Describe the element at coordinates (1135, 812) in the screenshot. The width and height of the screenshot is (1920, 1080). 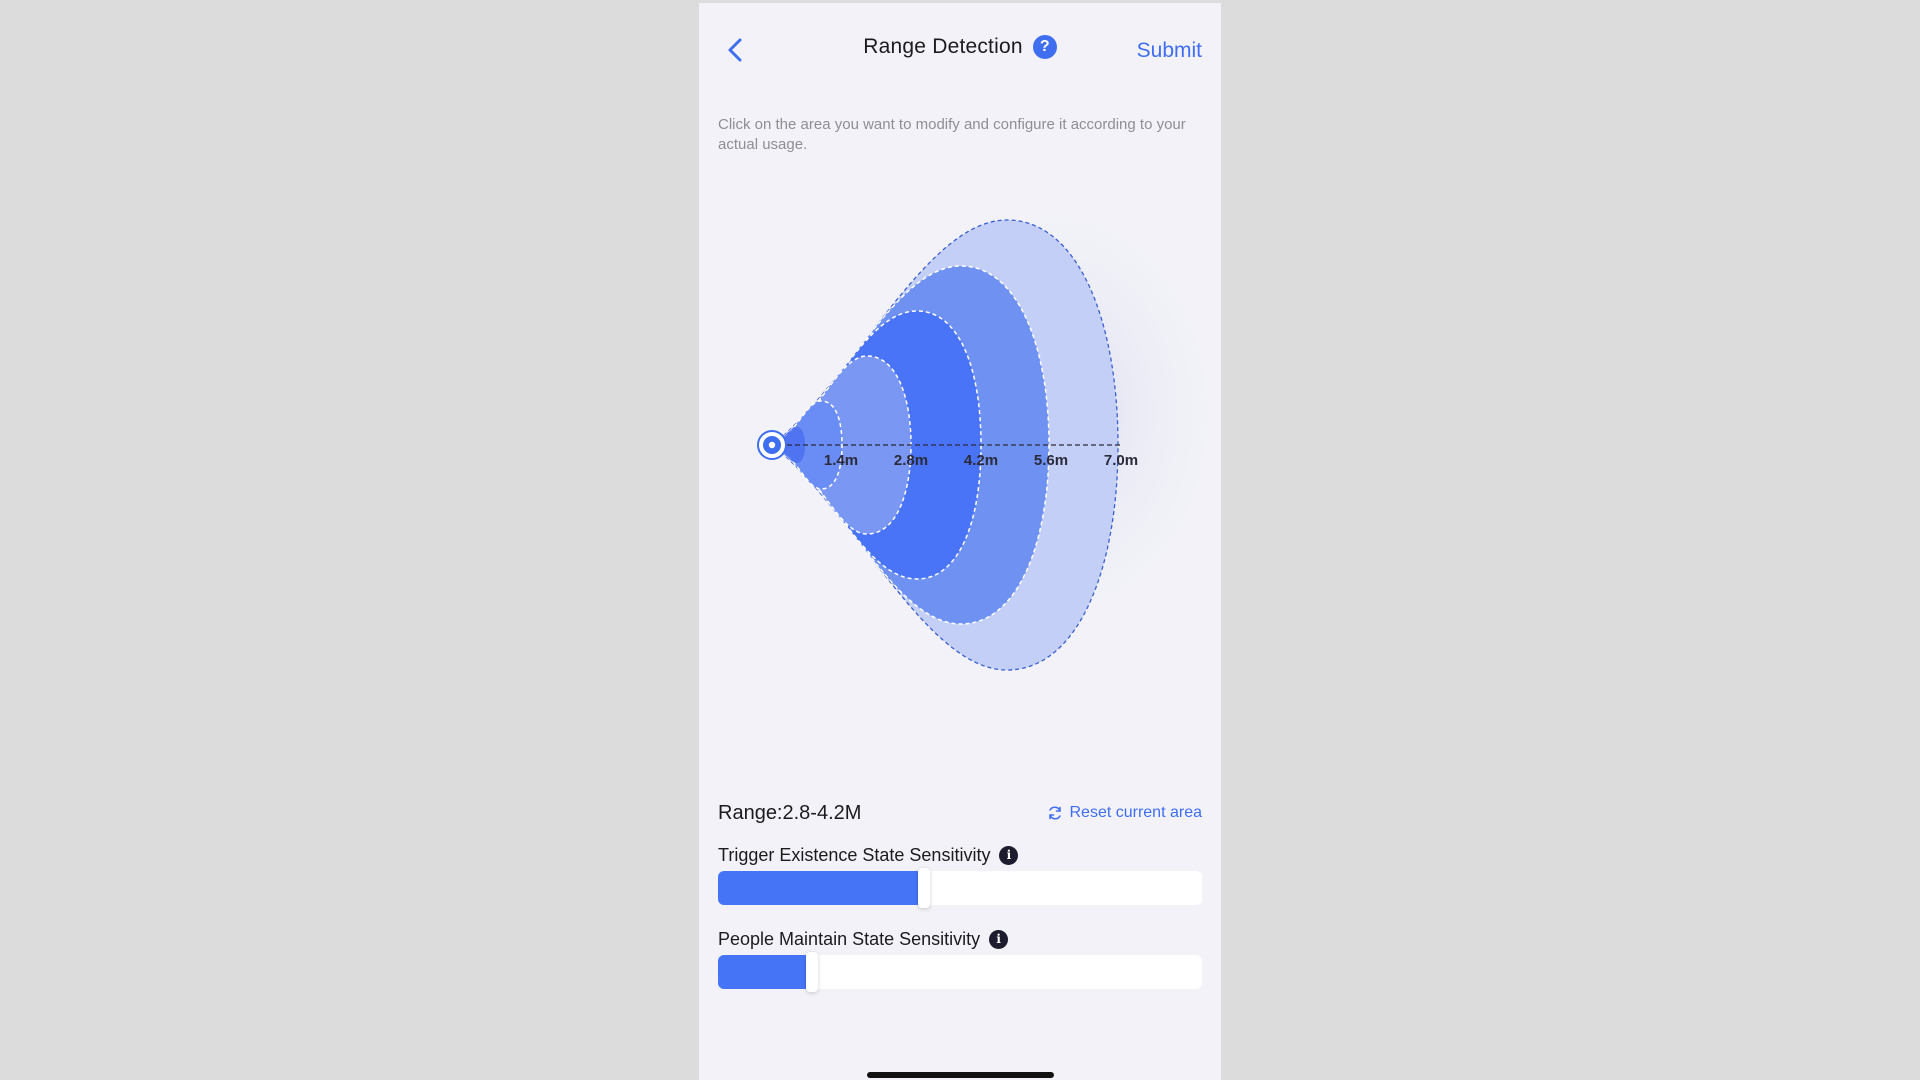
I see `reset-area-label: Reset current area` at that location.